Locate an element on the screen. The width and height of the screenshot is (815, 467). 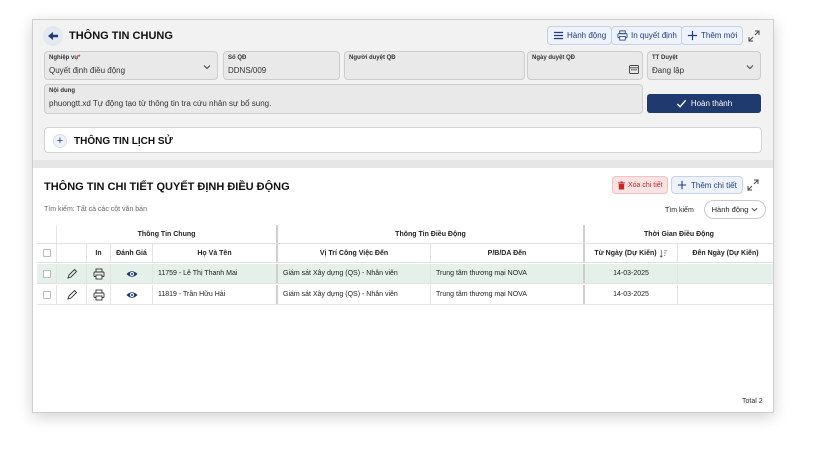
add-new-label: Thêm mới is located at coordinates (719, 35).